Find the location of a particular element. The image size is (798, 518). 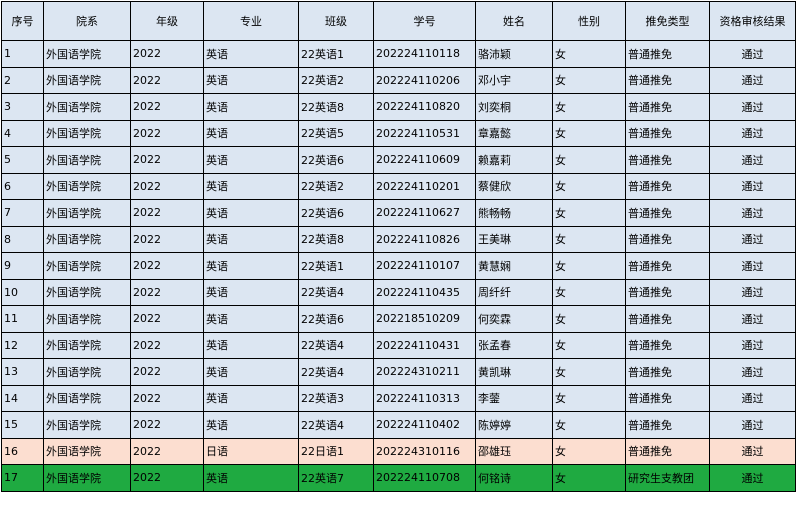

cell-name: 邵雄珏 is located at coordinates (514, 451).